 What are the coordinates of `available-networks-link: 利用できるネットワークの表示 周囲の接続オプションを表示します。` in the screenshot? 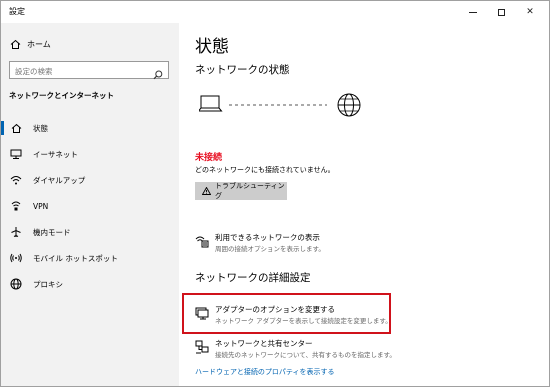 It's located at (345, 245).